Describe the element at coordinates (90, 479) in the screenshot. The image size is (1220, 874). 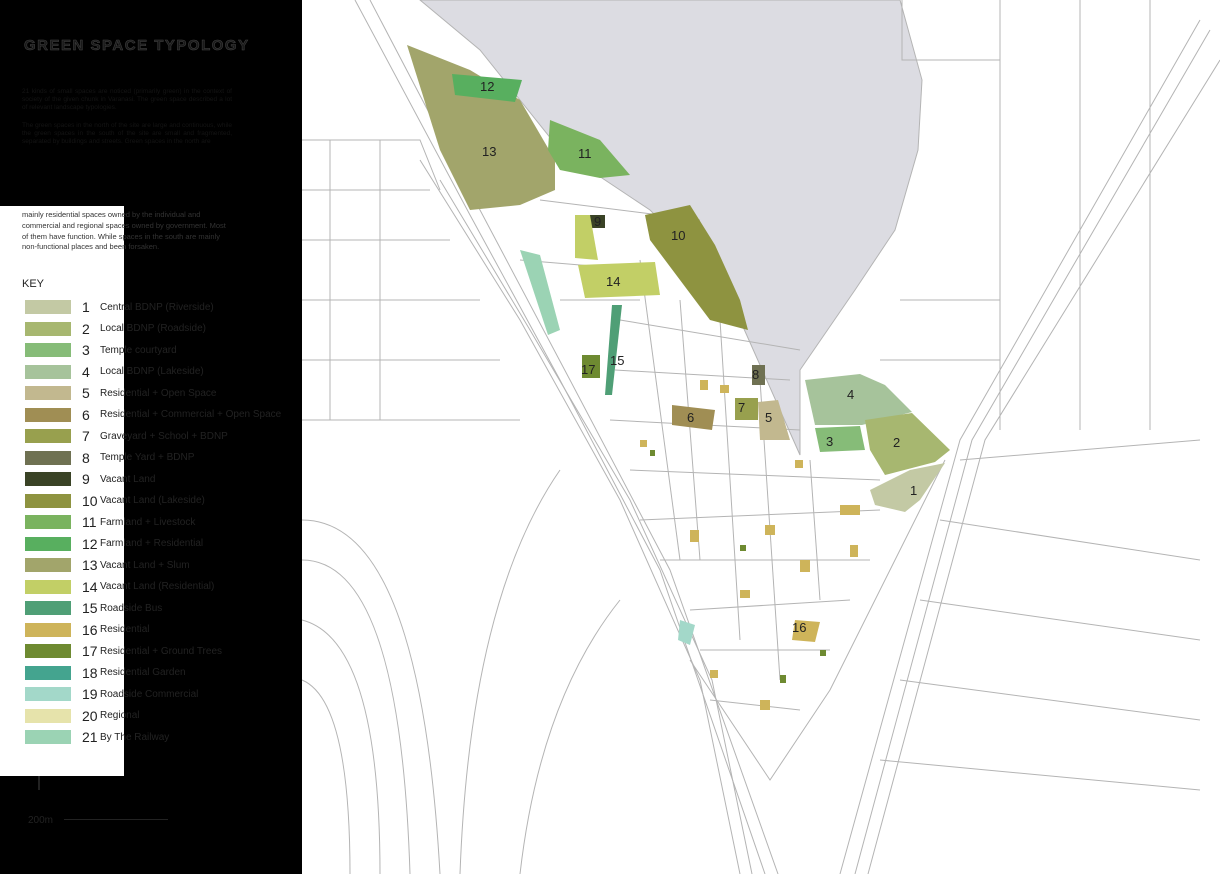
I see `key-item: 9 Vacant Land` at that location.